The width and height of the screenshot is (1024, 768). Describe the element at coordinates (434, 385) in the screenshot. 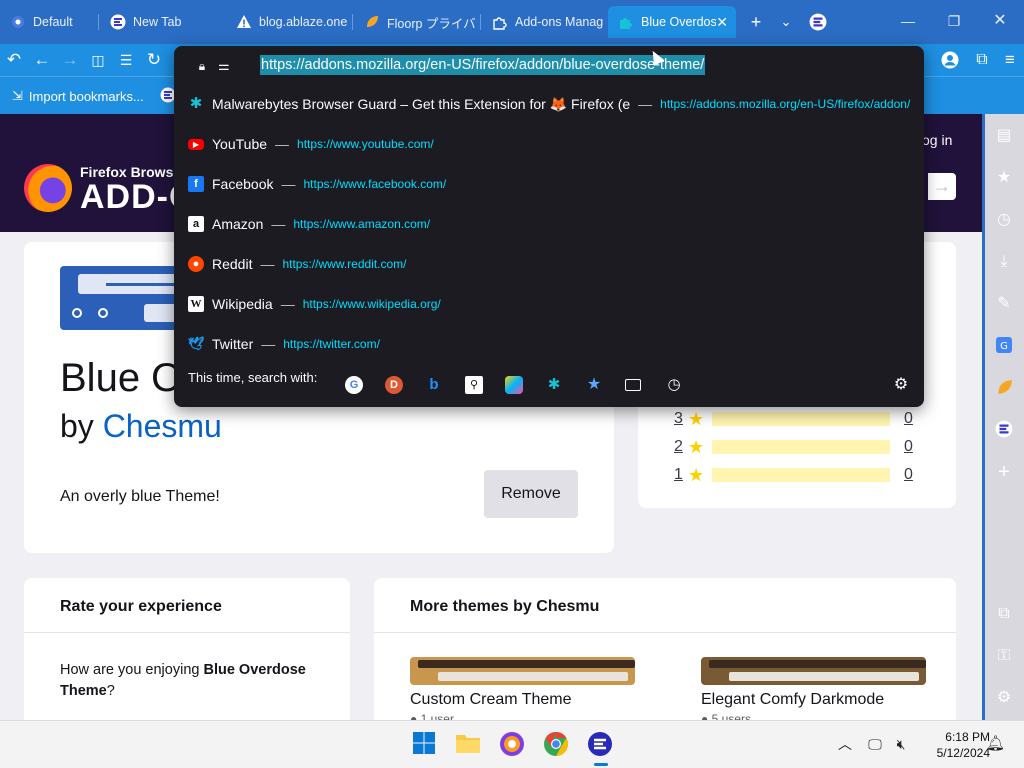

I see `bing-engine-icon: b` at that location.